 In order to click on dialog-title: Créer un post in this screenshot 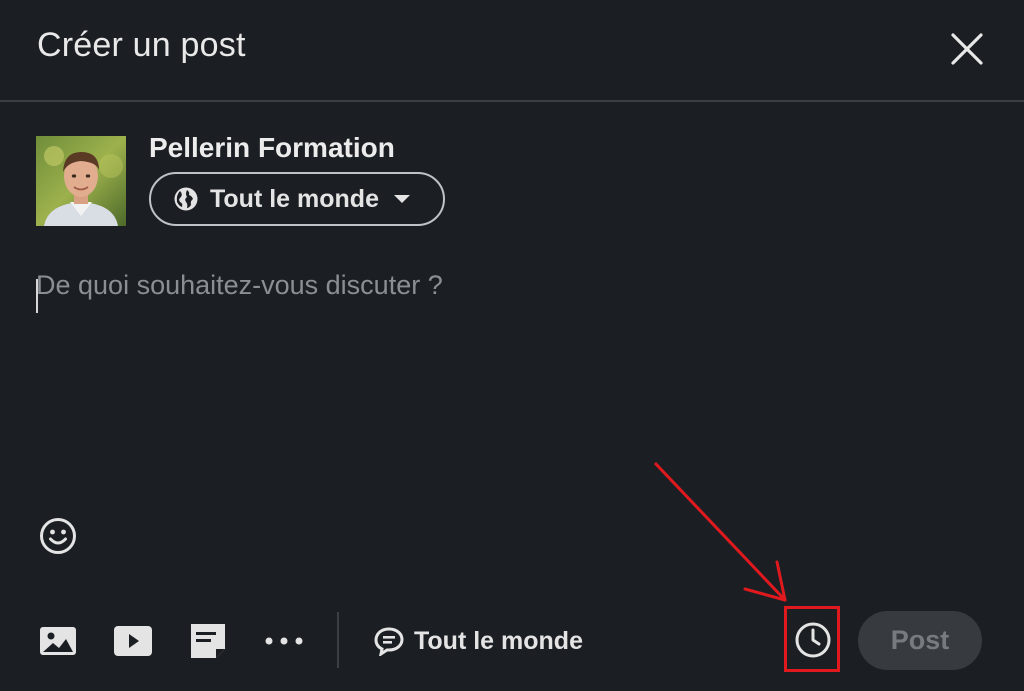, I will do `click(141, 45)`.